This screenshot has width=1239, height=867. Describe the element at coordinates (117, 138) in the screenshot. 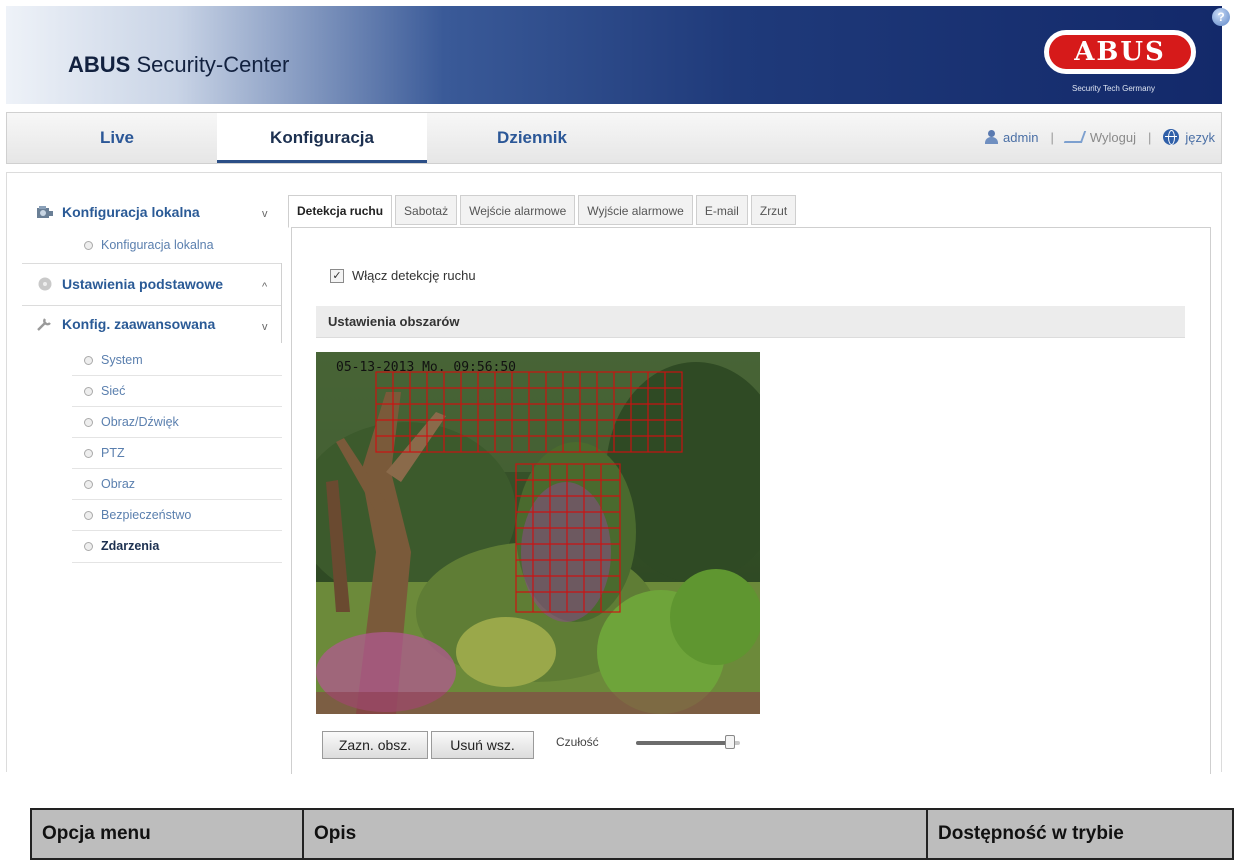

I see `nav-tab-live: Live` at that location.